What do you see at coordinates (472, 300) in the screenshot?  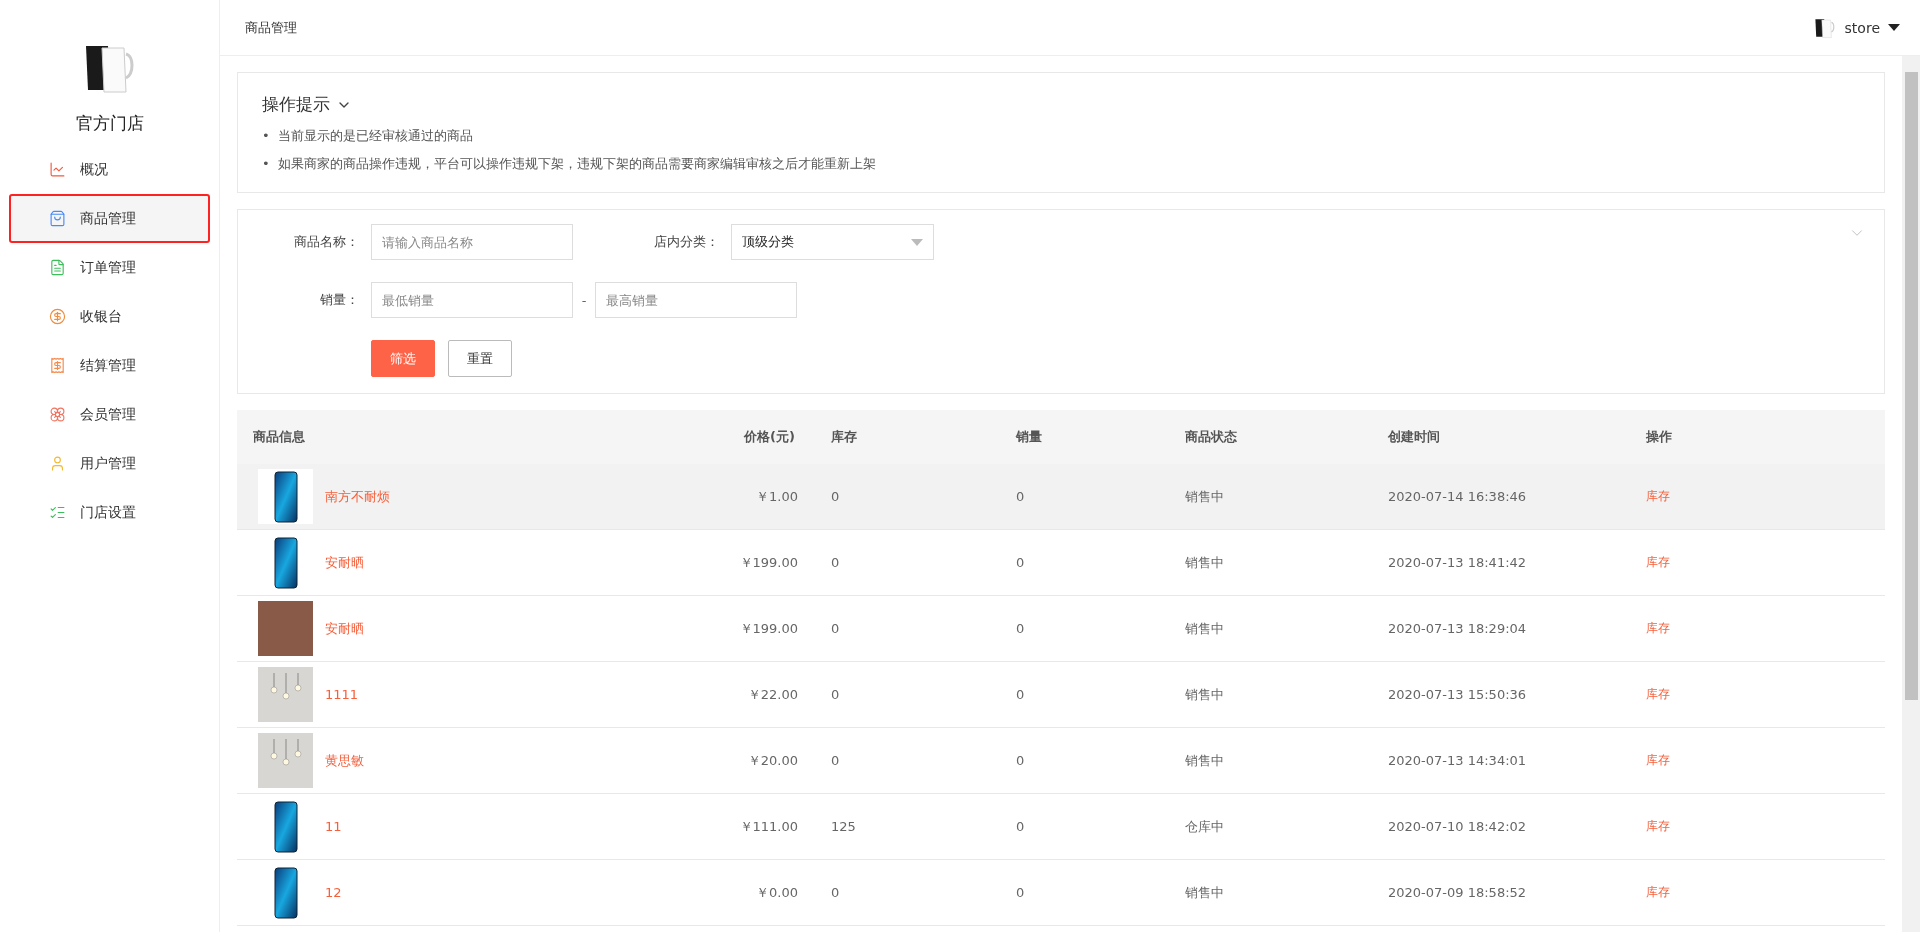 I see `min-sales-input: 最低销量` at bounding box center [472, 300].